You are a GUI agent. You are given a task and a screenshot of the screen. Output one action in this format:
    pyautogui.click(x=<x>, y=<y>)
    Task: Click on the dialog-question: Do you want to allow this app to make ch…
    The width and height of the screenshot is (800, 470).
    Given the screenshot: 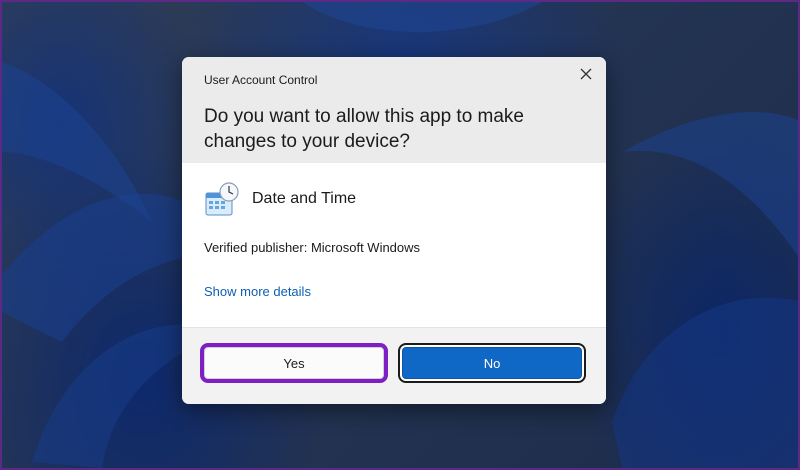 What is the action you would take?
    pyautogui.click(x=364, y=129)
    